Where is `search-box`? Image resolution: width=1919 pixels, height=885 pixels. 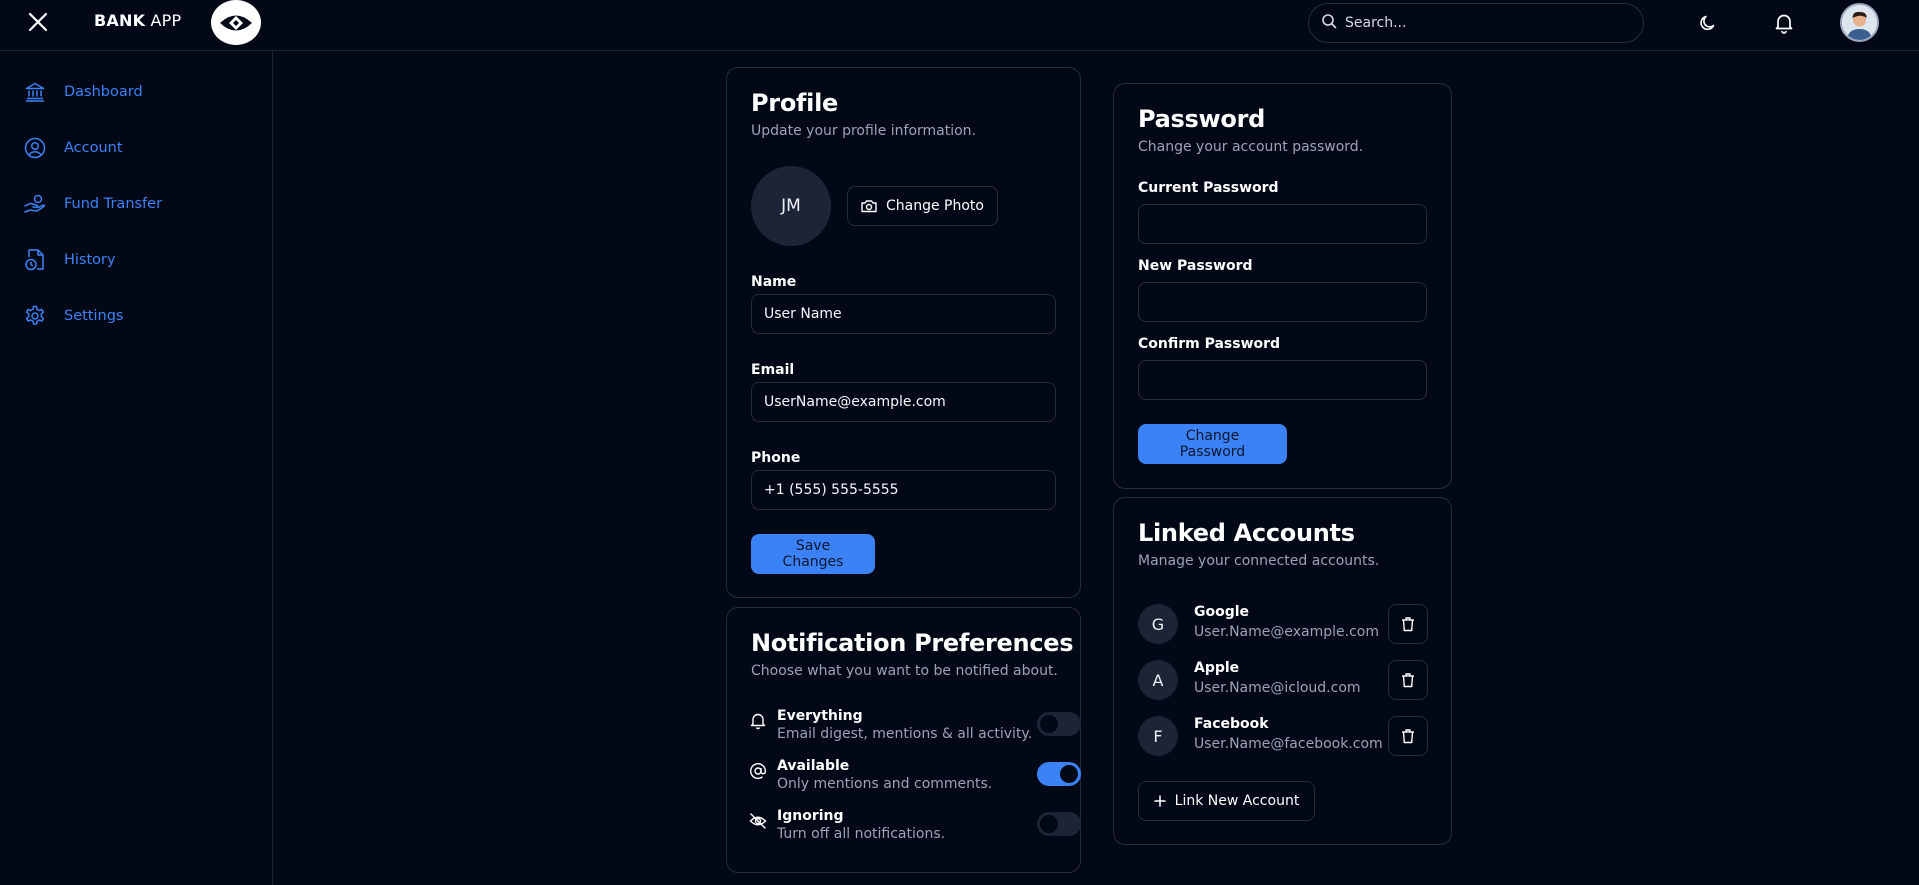 search-box is located at coordinates (1476, 23).